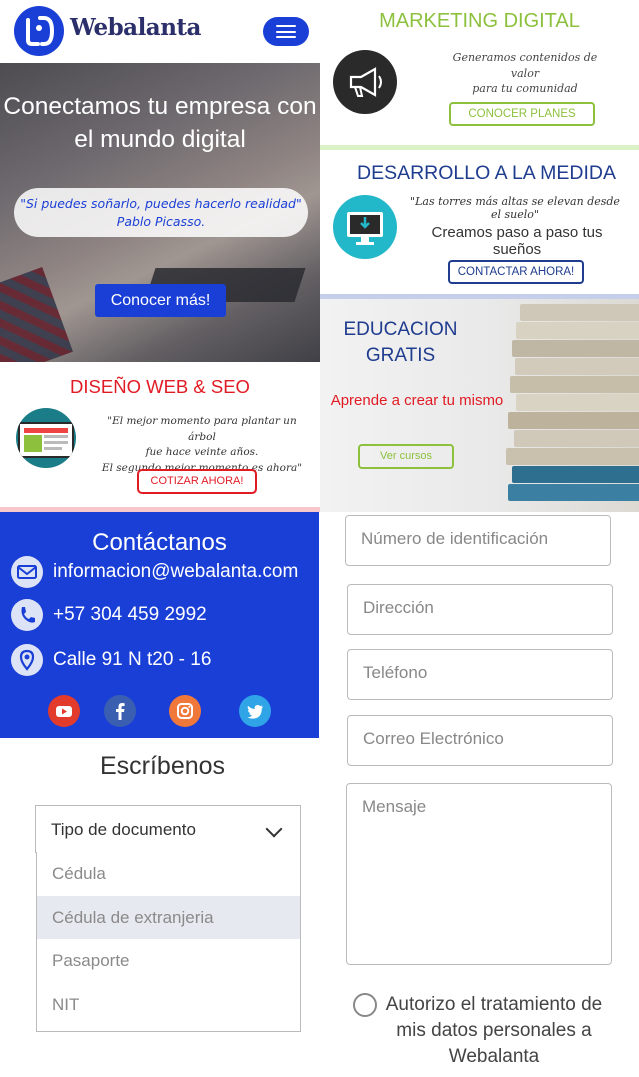 The height and width of the screenshot is (1077, 639). What do you see at coordinates (478, 540) in the screenshot?
I see `id-number-field: Número de identificación` at bounding box center [478, 540].